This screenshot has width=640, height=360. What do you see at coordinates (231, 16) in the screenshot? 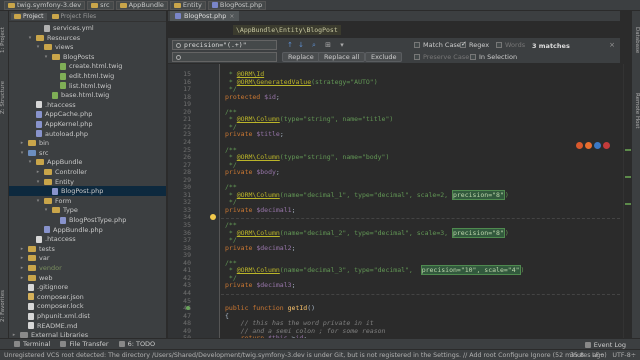
I see `close-tab-icon: ×` at bounding box center [231, 16].